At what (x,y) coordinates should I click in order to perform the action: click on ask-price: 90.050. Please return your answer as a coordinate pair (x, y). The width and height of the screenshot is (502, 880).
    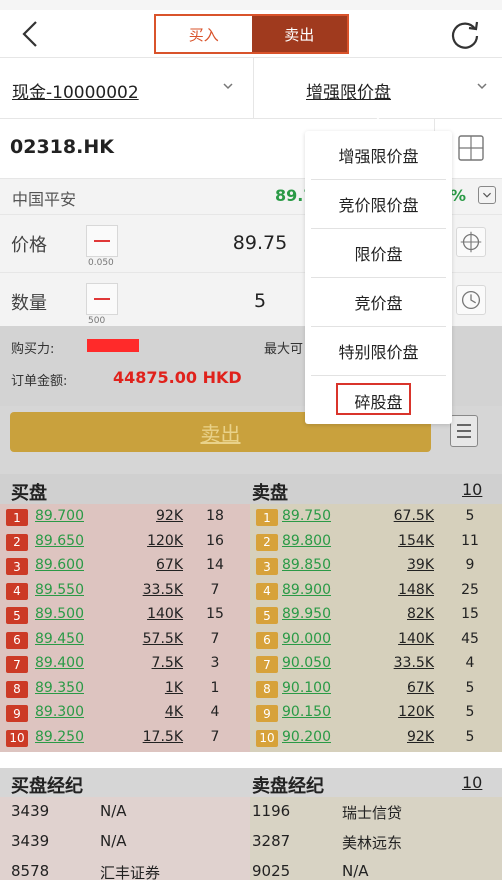
    Looking at the image, I should click on (306, 663).